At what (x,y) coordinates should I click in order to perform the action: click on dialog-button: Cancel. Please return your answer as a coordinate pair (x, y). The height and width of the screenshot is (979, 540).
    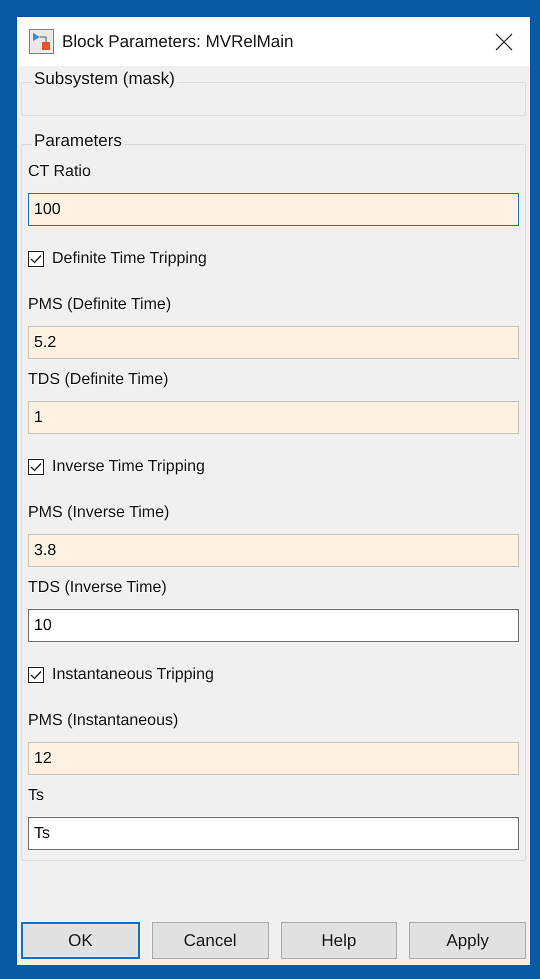
    Looking at the image, I should click on (210, 940).